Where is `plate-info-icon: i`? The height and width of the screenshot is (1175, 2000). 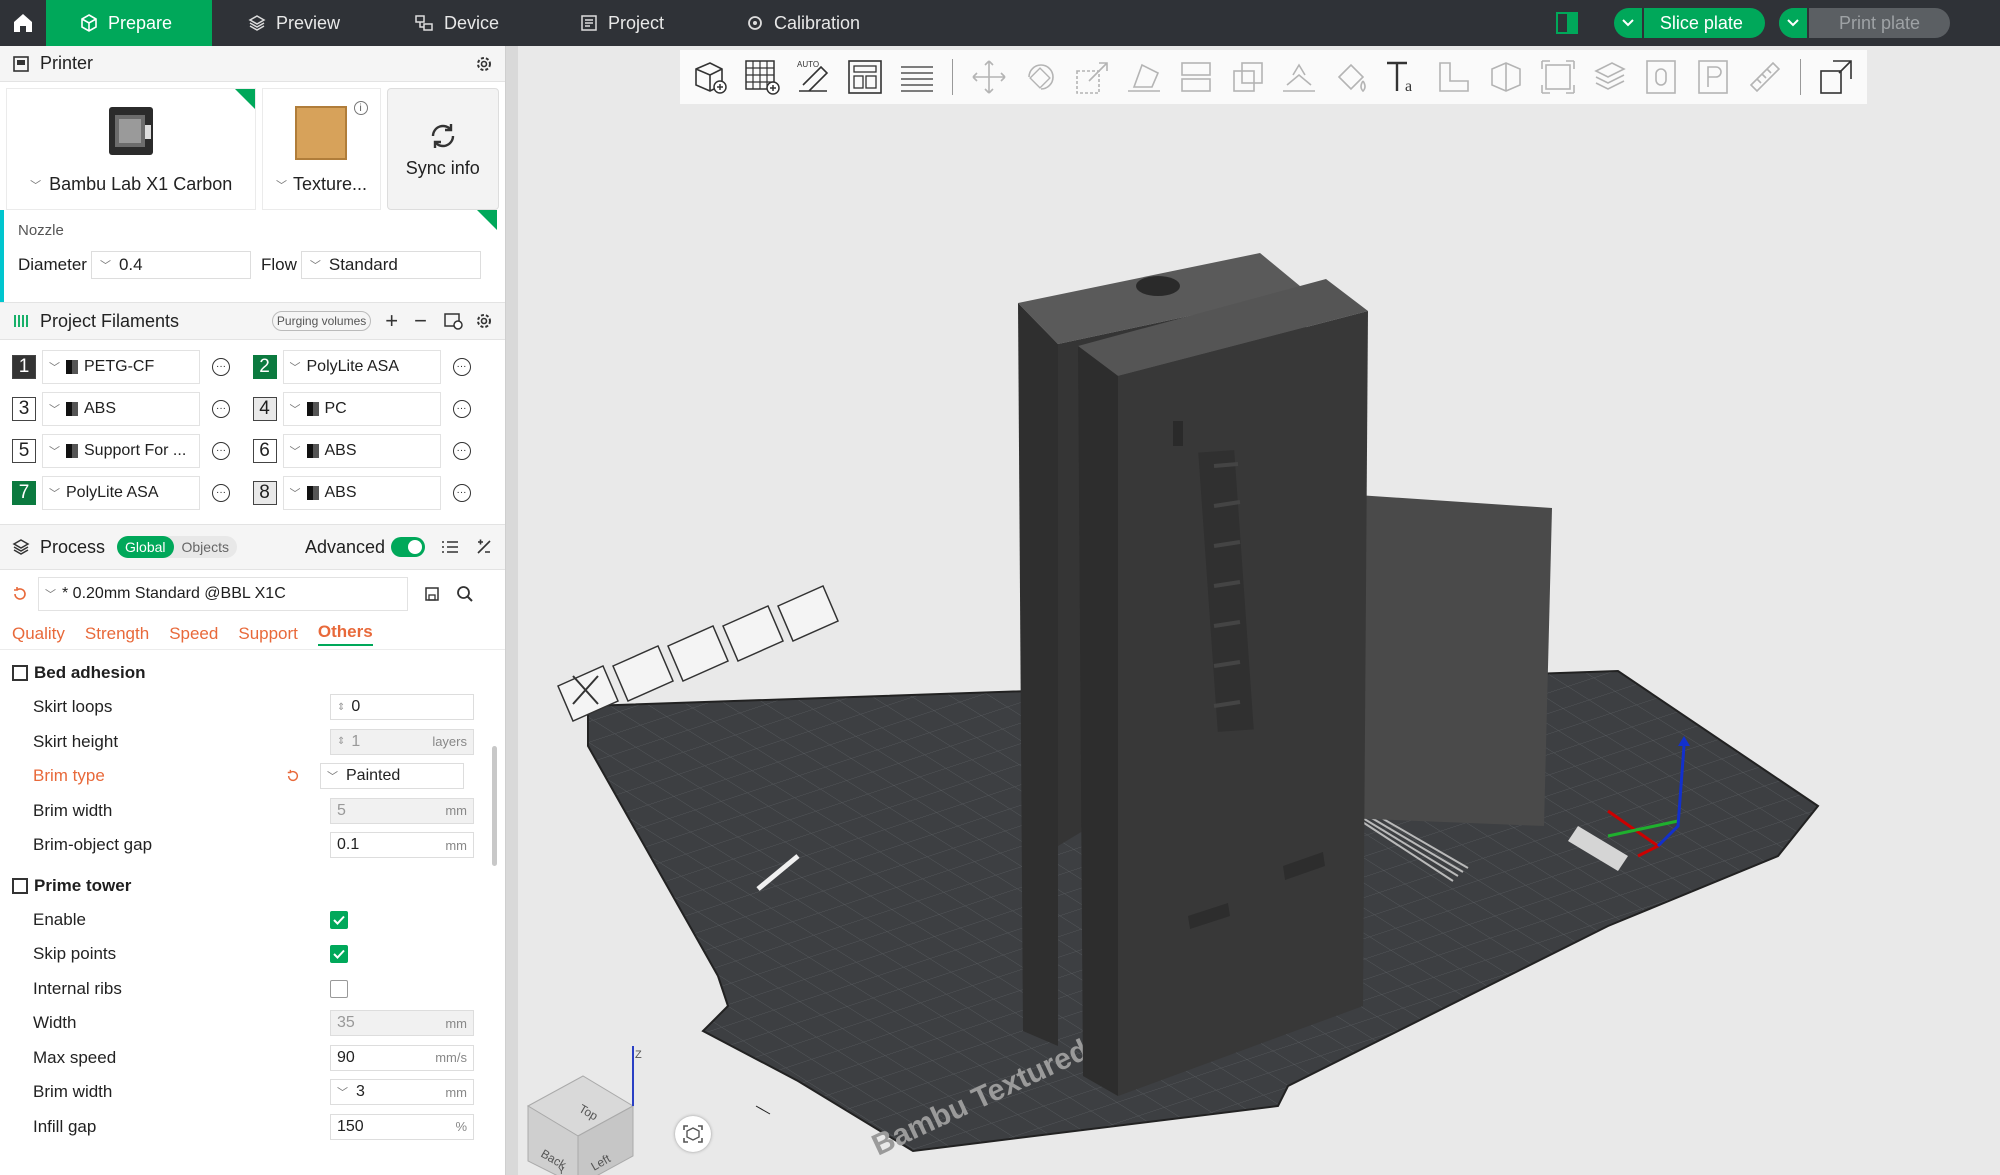
plate-info-icon: i is located at coordinates (360, 108).